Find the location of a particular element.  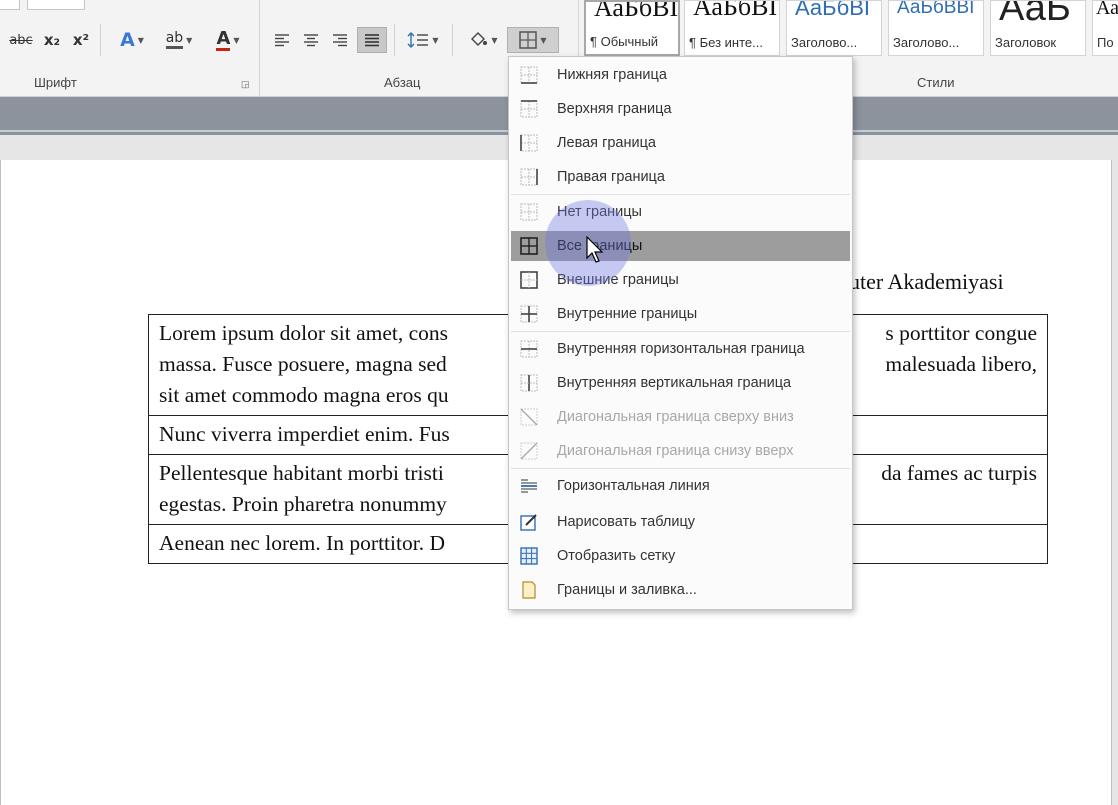

style-name: Заголовок is located at coordinates (1026, 42).